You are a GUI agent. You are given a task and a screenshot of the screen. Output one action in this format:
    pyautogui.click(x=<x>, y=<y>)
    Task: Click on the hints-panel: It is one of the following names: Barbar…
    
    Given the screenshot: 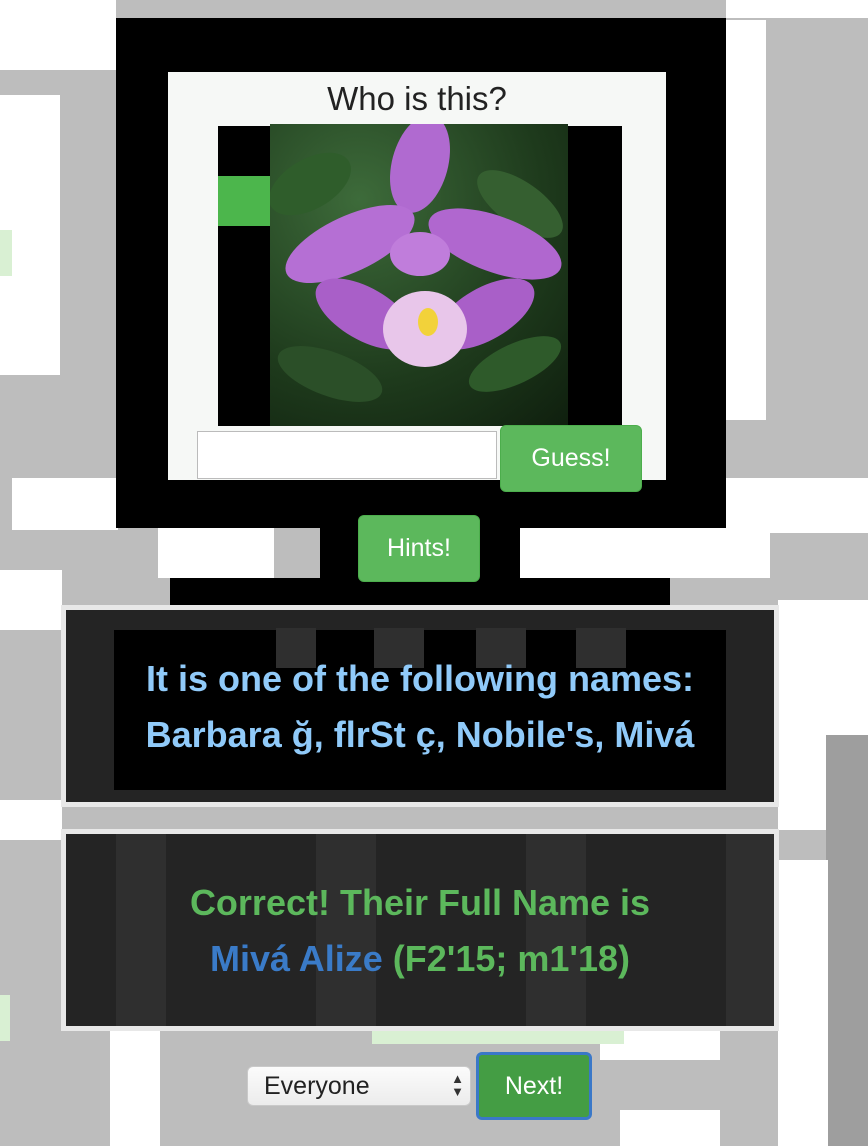 What is the action you would take?
    pyautogui.click(x=420, y=706)
    